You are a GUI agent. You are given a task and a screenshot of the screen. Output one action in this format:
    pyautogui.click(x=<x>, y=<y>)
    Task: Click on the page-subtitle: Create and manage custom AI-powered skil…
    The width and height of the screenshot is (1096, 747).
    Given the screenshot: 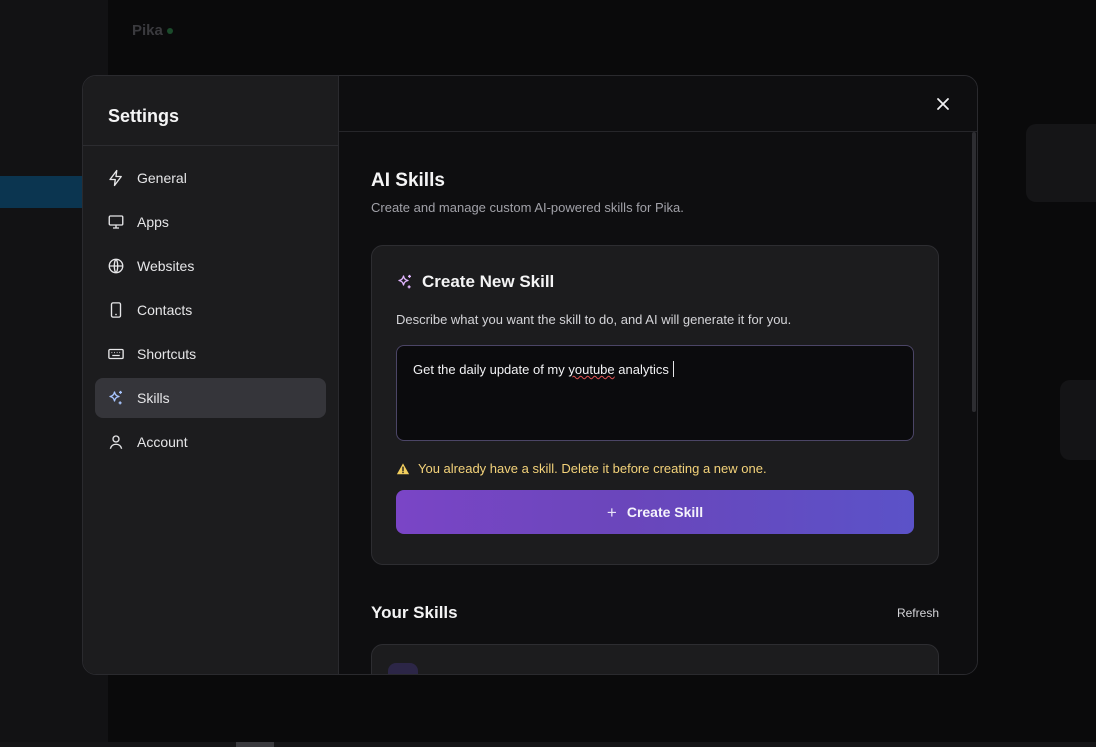 What is the action you would take?
    pyautogui.click(x=527, y=207)
    